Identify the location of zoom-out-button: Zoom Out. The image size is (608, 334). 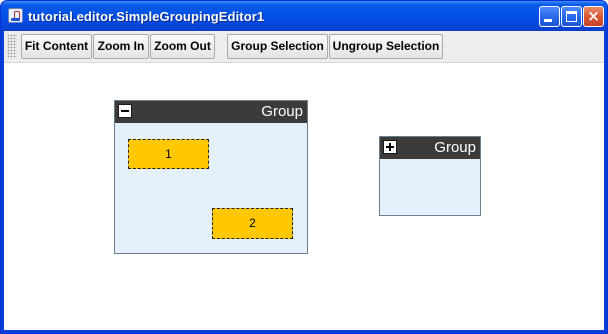
(182, 46).